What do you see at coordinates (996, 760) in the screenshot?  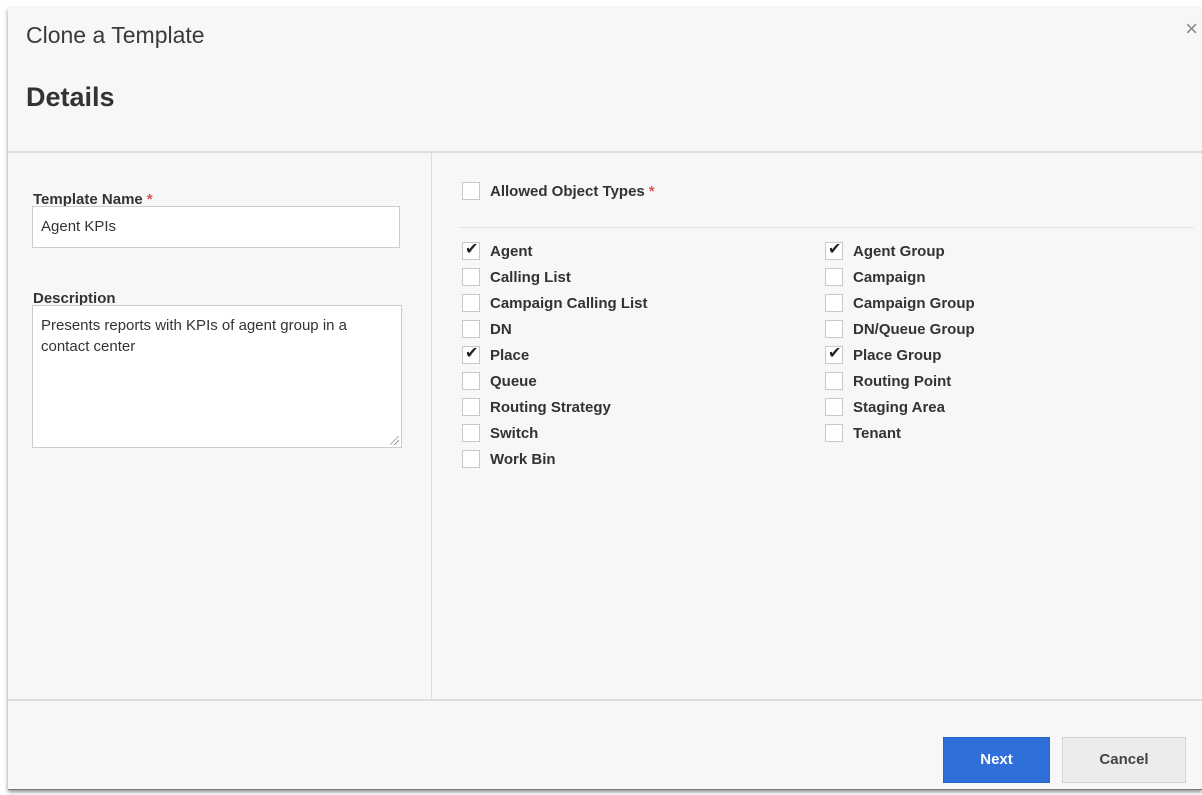 I see `next-button: Next` at bounding box center [996, 760].